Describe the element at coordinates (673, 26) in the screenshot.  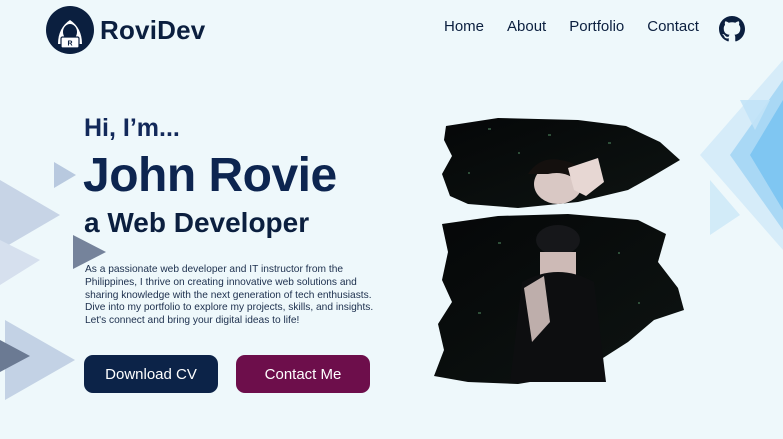
I see `nav-item-contact: Contact` at that location.